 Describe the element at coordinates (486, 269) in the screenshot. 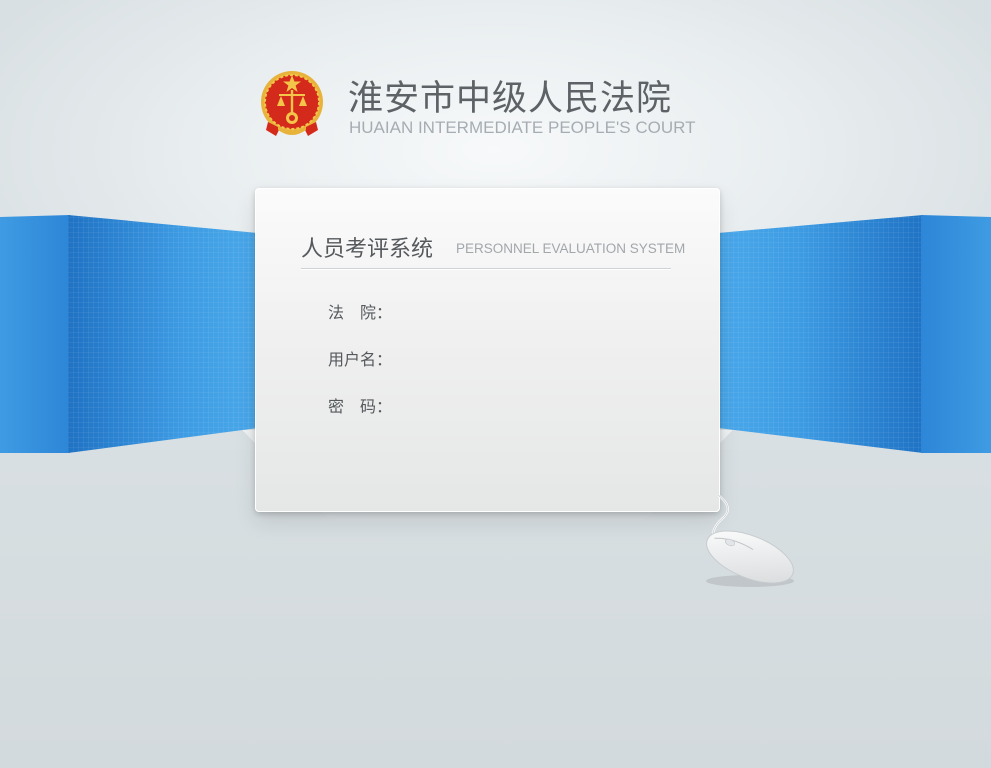

I see `title-divider` at that location.